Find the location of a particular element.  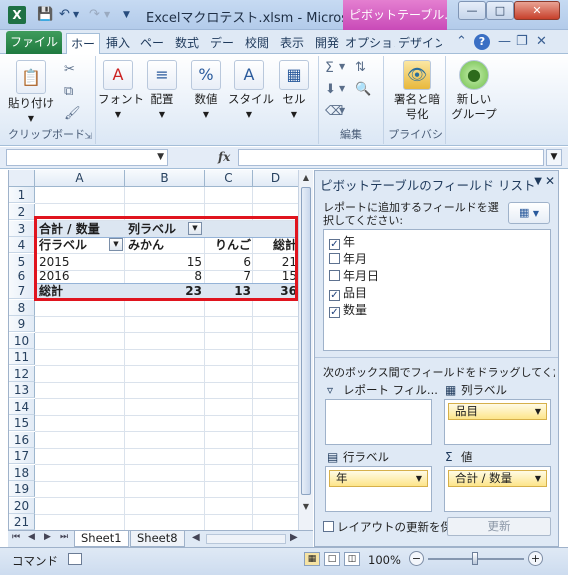

redo-icon: ↷ is located at coordinates (94, 15).